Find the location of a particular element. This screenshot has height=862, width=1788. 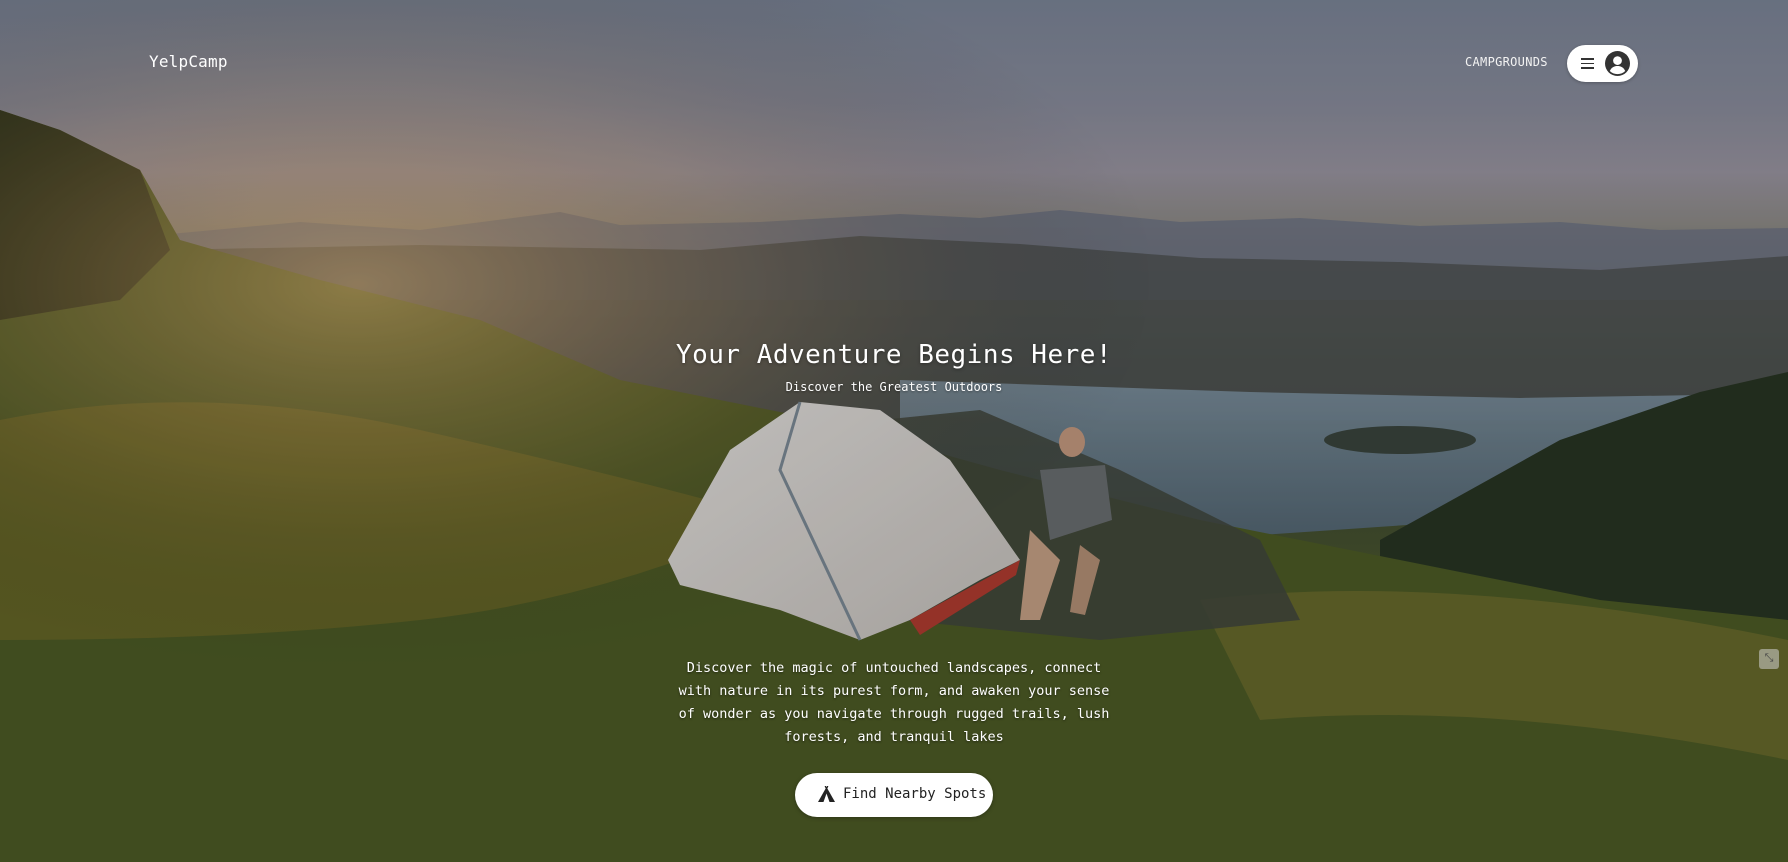

find-nearby-spots-label: Find Nearby Spots is located at coordinates (915, 794).